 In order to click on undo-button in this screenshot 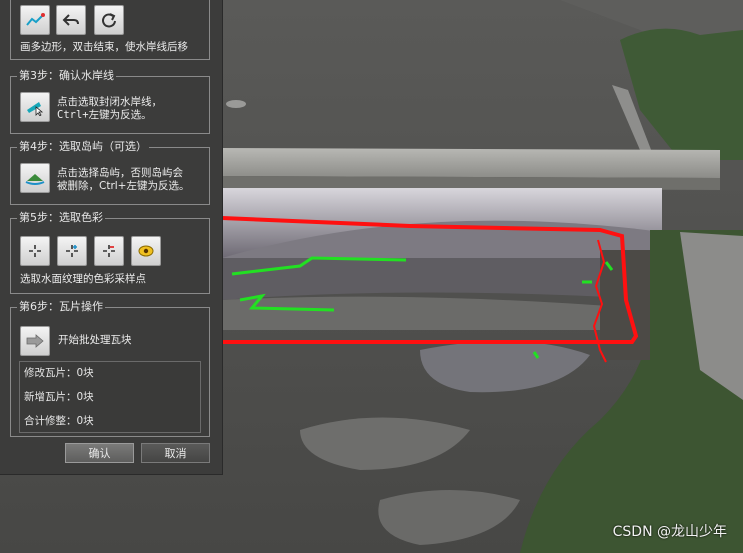, I will do `click(71, 20)`.